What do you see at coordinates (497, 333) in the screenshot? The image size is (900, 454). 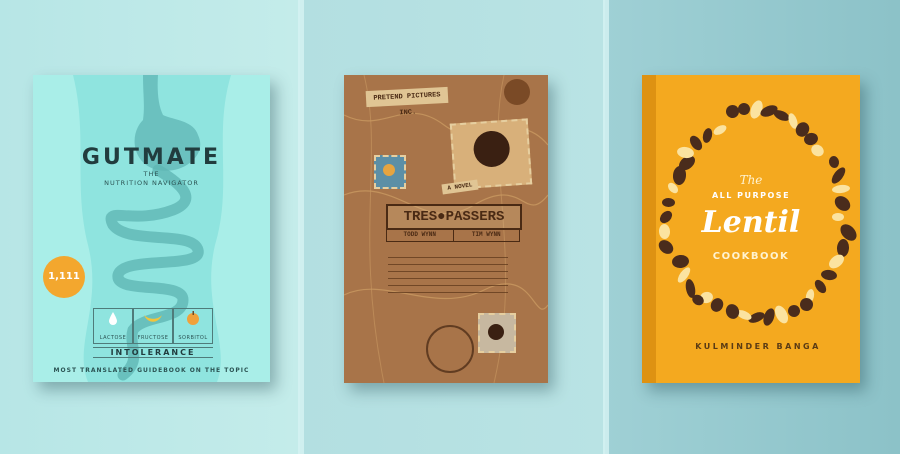 I see `postage-stamp-bottom` at bounding box center [497, 333].